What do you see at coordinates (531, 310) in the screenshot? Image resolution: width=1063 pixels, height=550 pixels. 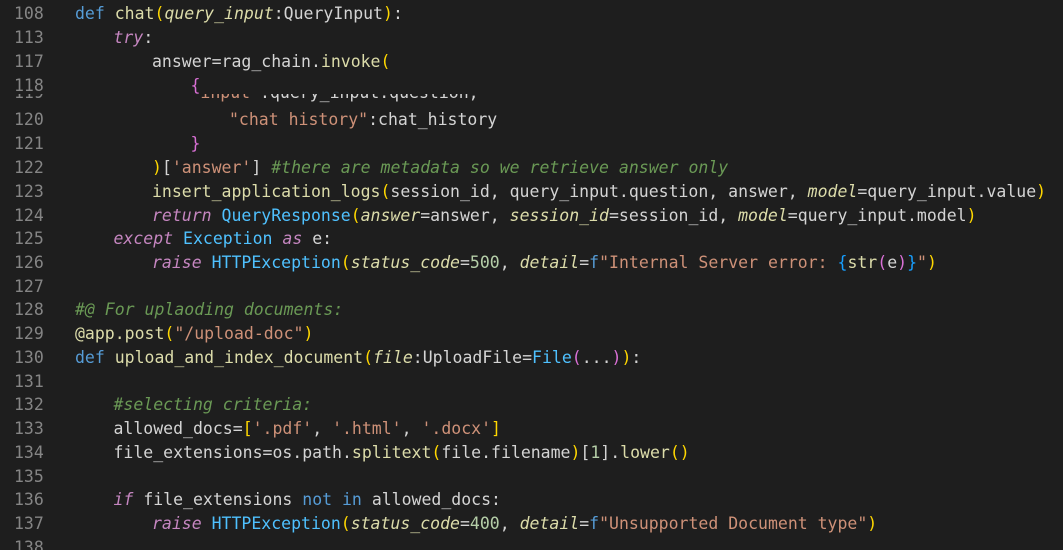 I see `code-line: 128 #@ For uplaoding documents:` at bounding box center [531, 310].